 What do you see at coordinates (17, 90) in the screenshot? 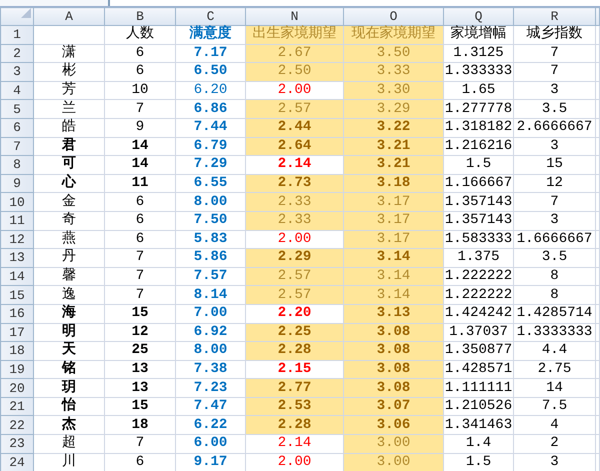
I see `row-header: 4` at bounding box center [17, 90].